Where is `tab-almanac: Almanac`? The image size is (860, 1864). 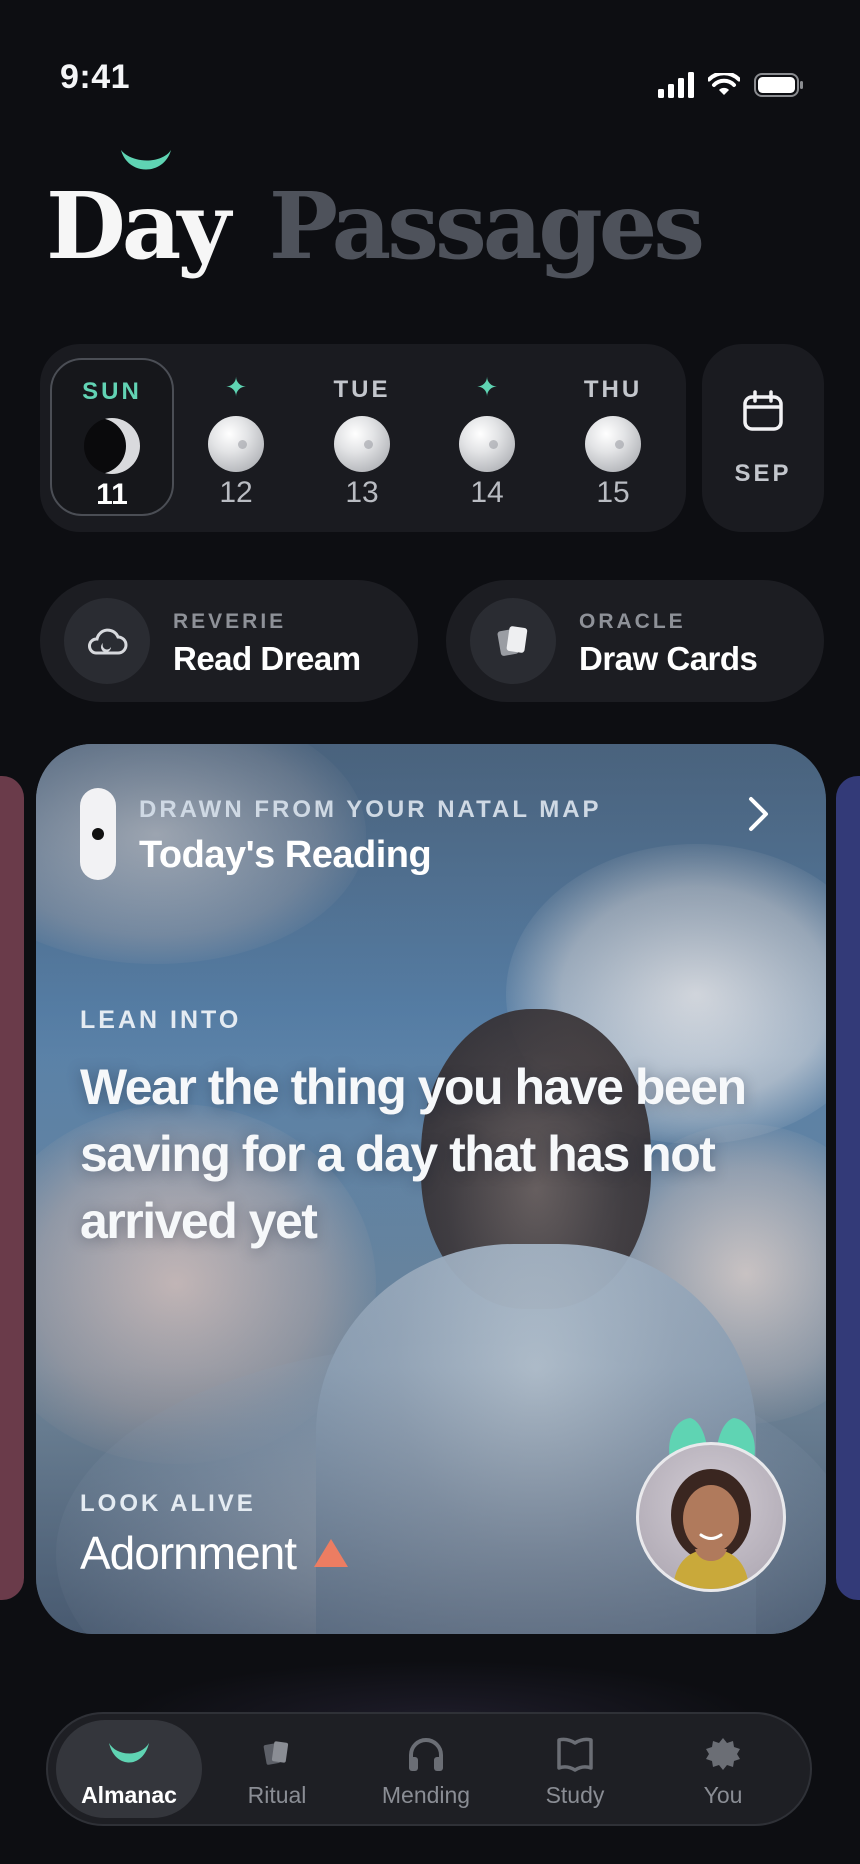
tab-almanac: Almanac is located at coordinates (129, 1769).